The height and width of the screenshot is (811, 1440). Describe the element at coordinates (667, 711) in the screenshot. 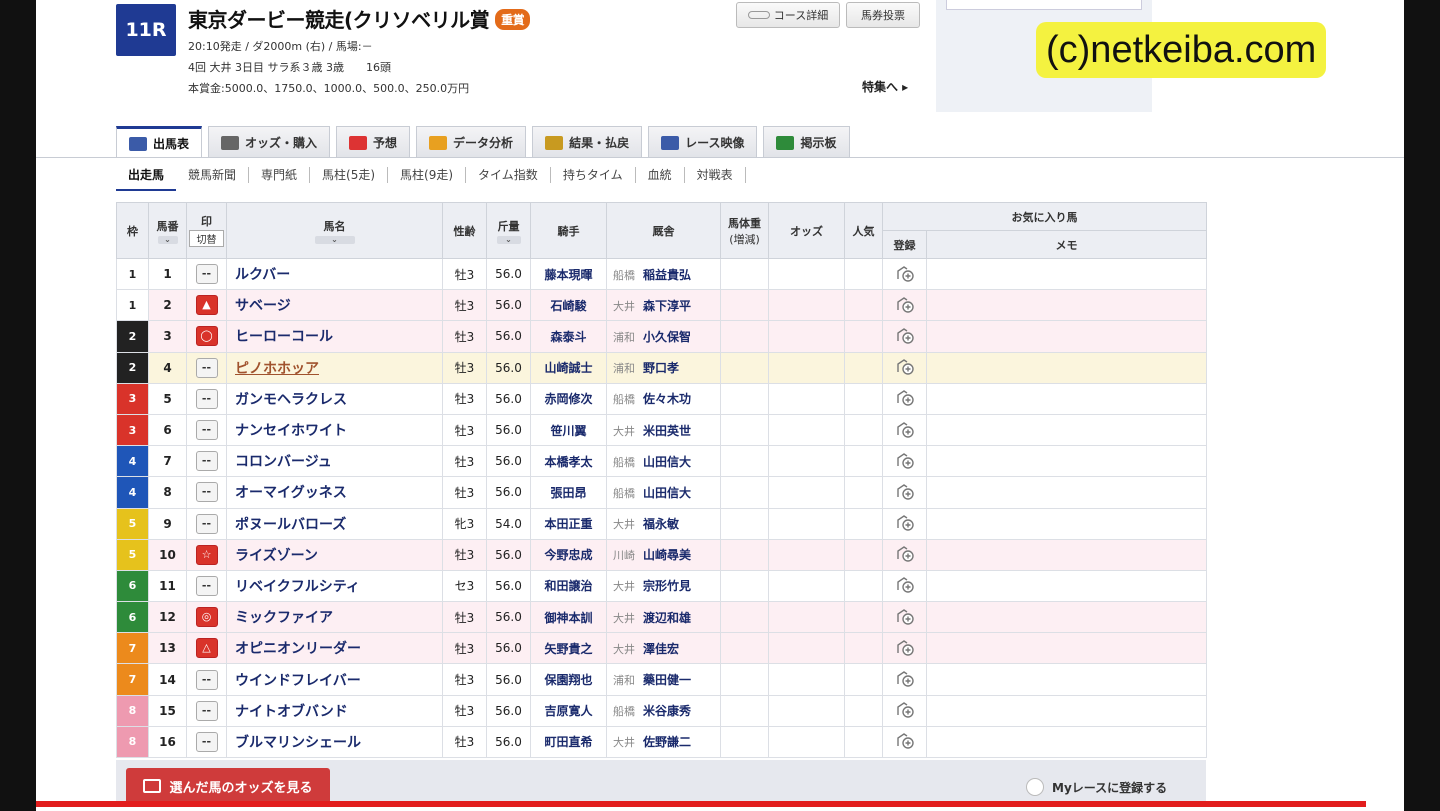

I see `trainer-link: 米谷康秀` at that location.